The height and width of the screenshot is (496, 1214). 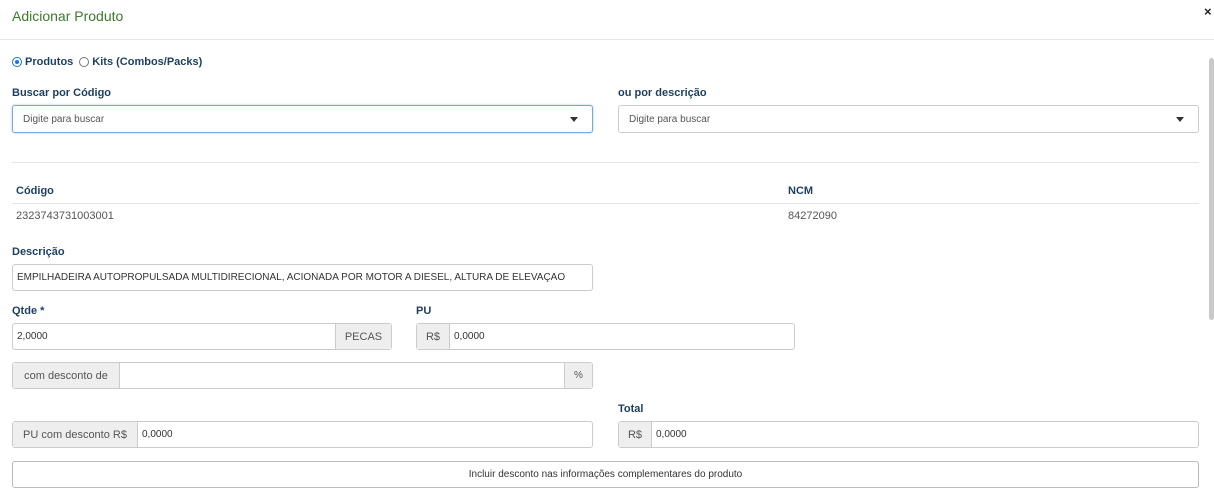 I want to click on search-by-code-placeholder: Digite para buscar, so click(x=64, y=119).